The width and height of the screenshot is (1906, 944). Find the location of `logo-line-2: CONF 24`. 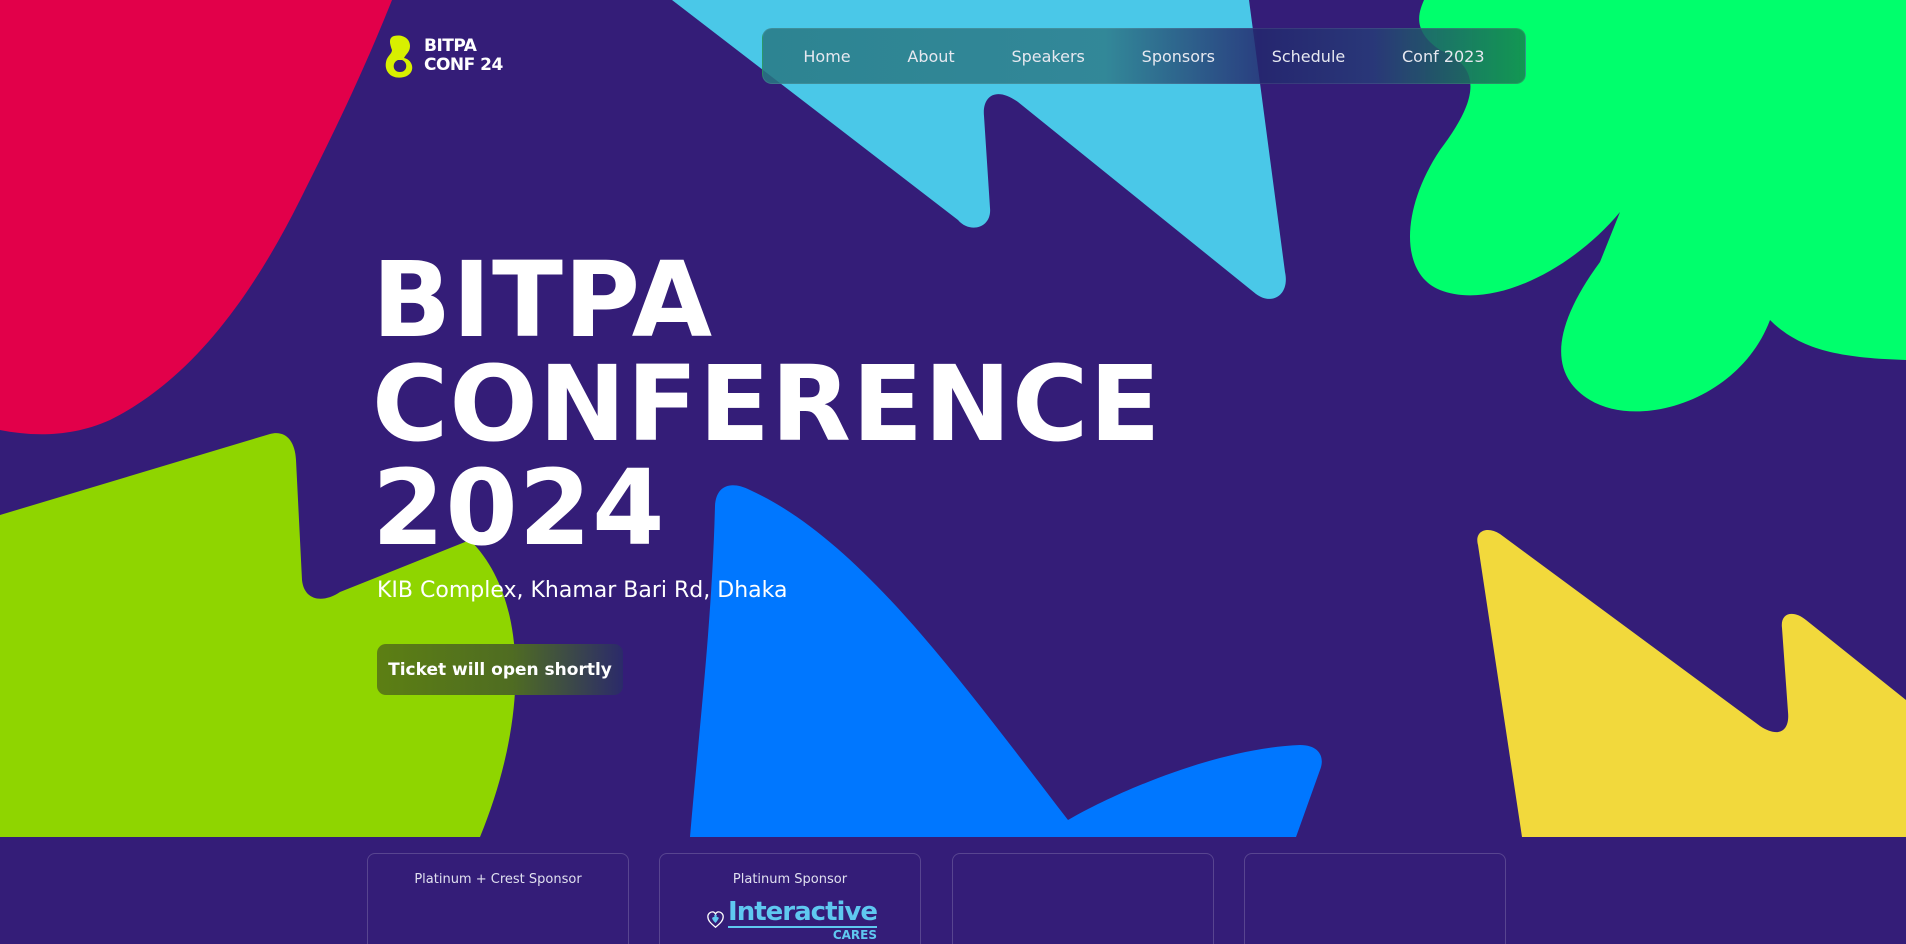

logo-line-2: CONF 24 is located at coordinates (463, 65).